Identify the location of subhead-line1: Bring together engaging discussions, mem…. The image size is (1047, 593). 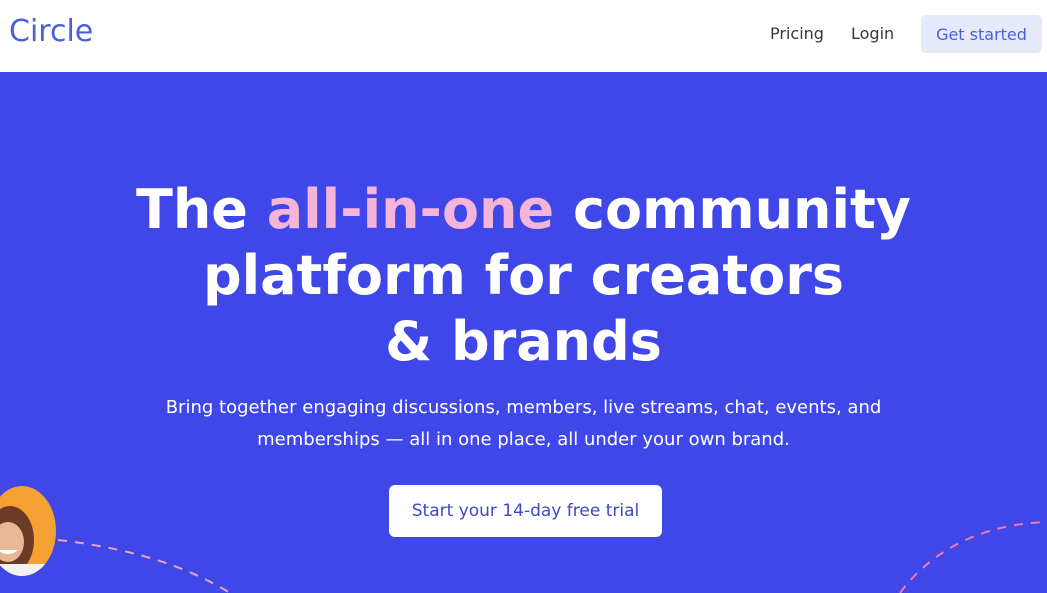
(523, 407).